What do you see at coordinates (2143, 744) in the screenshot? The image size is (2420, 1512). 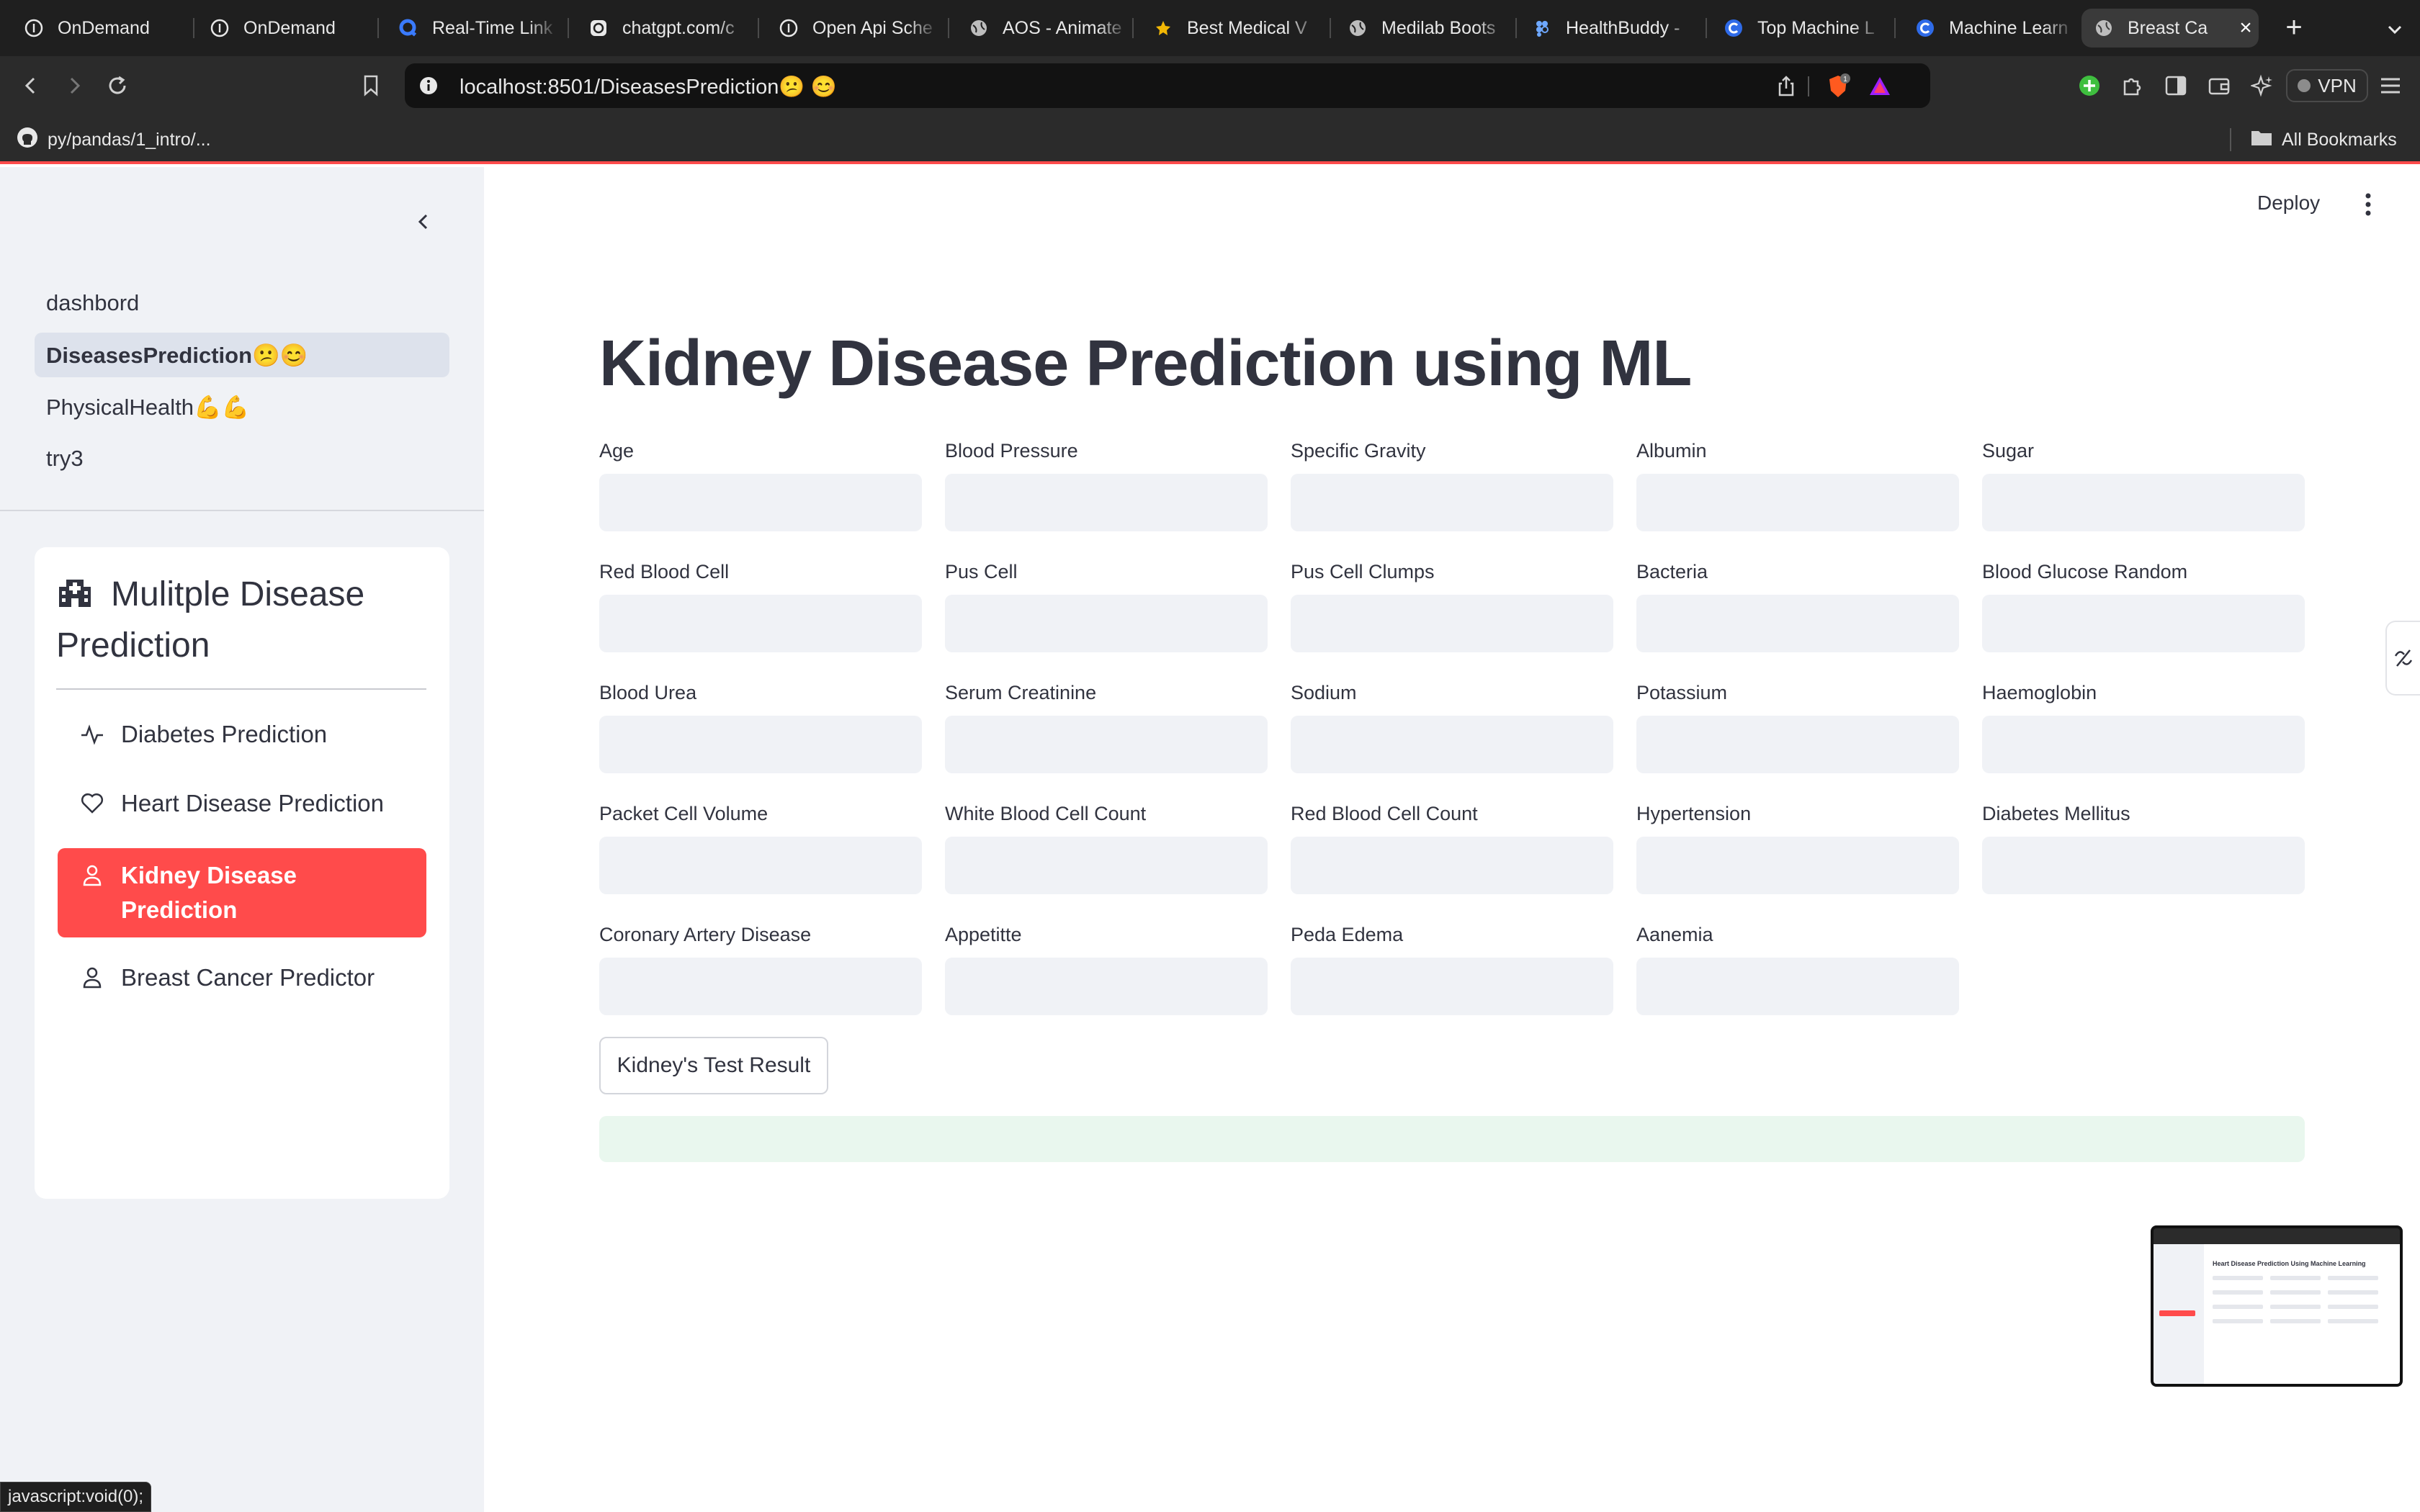 I see `haemoglobin-input` at bounding box center [2143, 744].